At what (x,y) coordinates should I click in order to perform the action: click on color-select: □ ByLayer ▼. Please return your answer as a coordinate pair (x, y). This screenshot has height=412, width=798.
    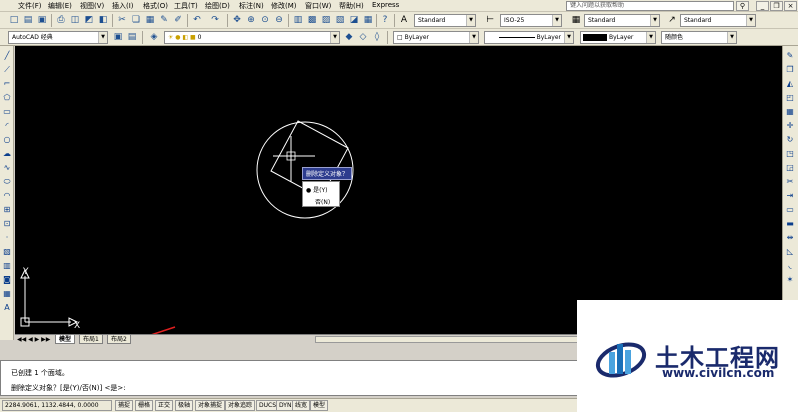
    Looking at the image, I should click on (436, 37).